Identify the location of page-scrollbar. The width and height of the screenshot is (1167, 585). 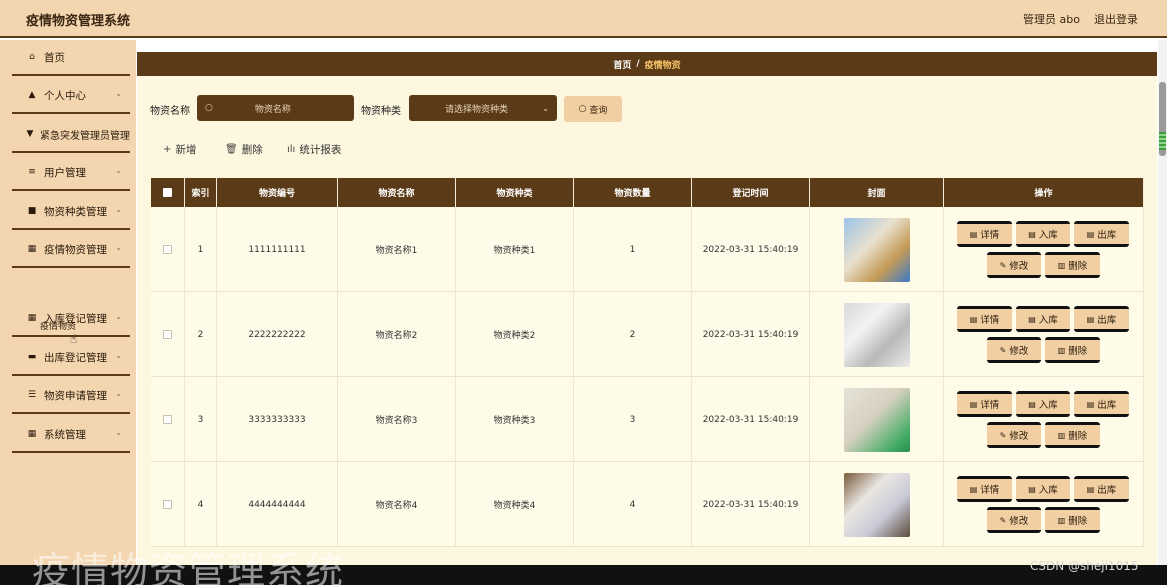
(1162, 312).